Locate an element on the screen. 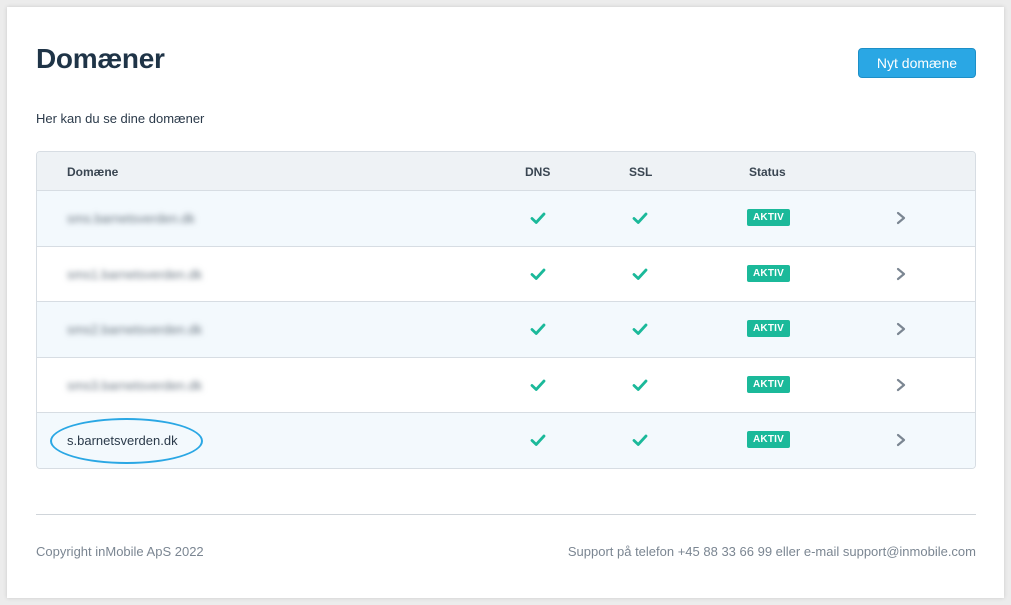 This screenshot has height=605, width=1011. table-row: sms2.barnetsverden.dk AKTIV is located at coordinates (506, 330).